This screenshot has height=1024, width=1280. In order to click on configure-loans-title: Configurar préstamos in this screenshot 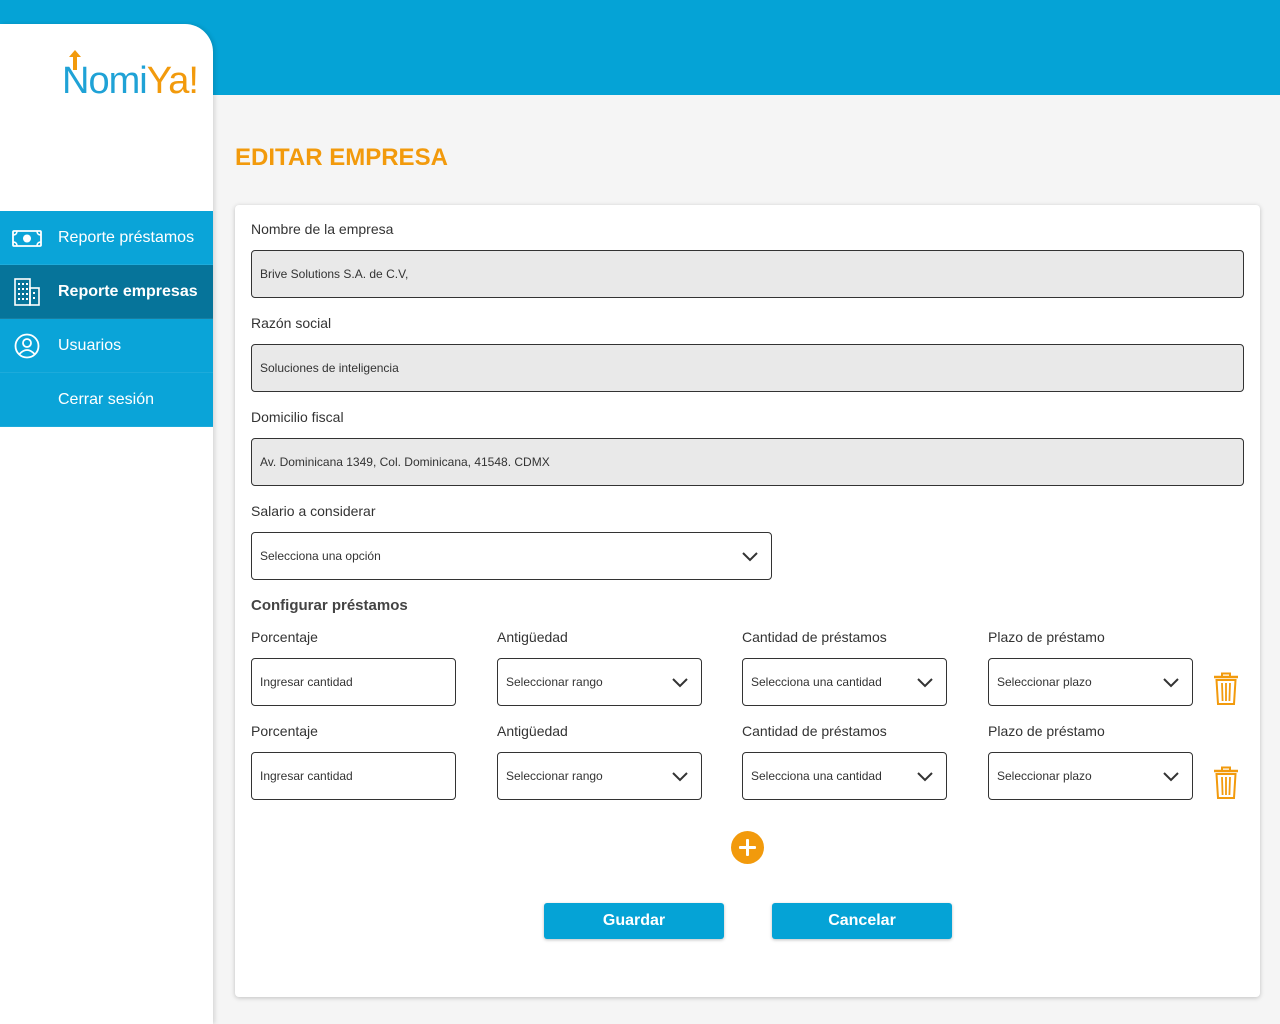, I will do `click(329, 605)`.